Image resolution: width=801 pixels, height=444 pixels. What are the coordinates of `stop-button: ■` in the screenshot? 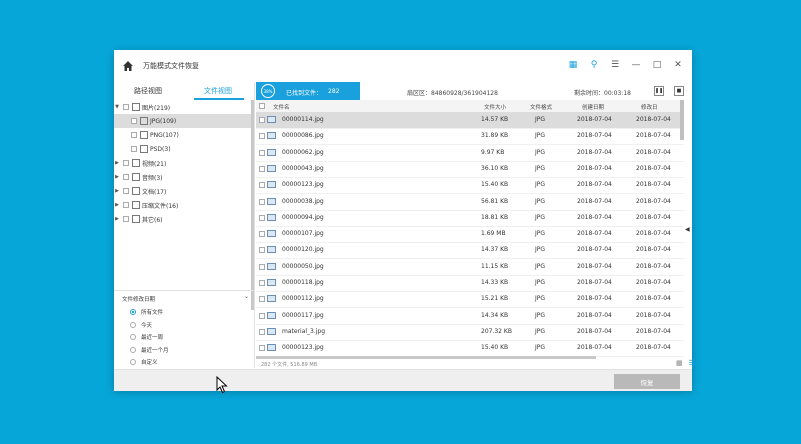 It's located at (679, 91).